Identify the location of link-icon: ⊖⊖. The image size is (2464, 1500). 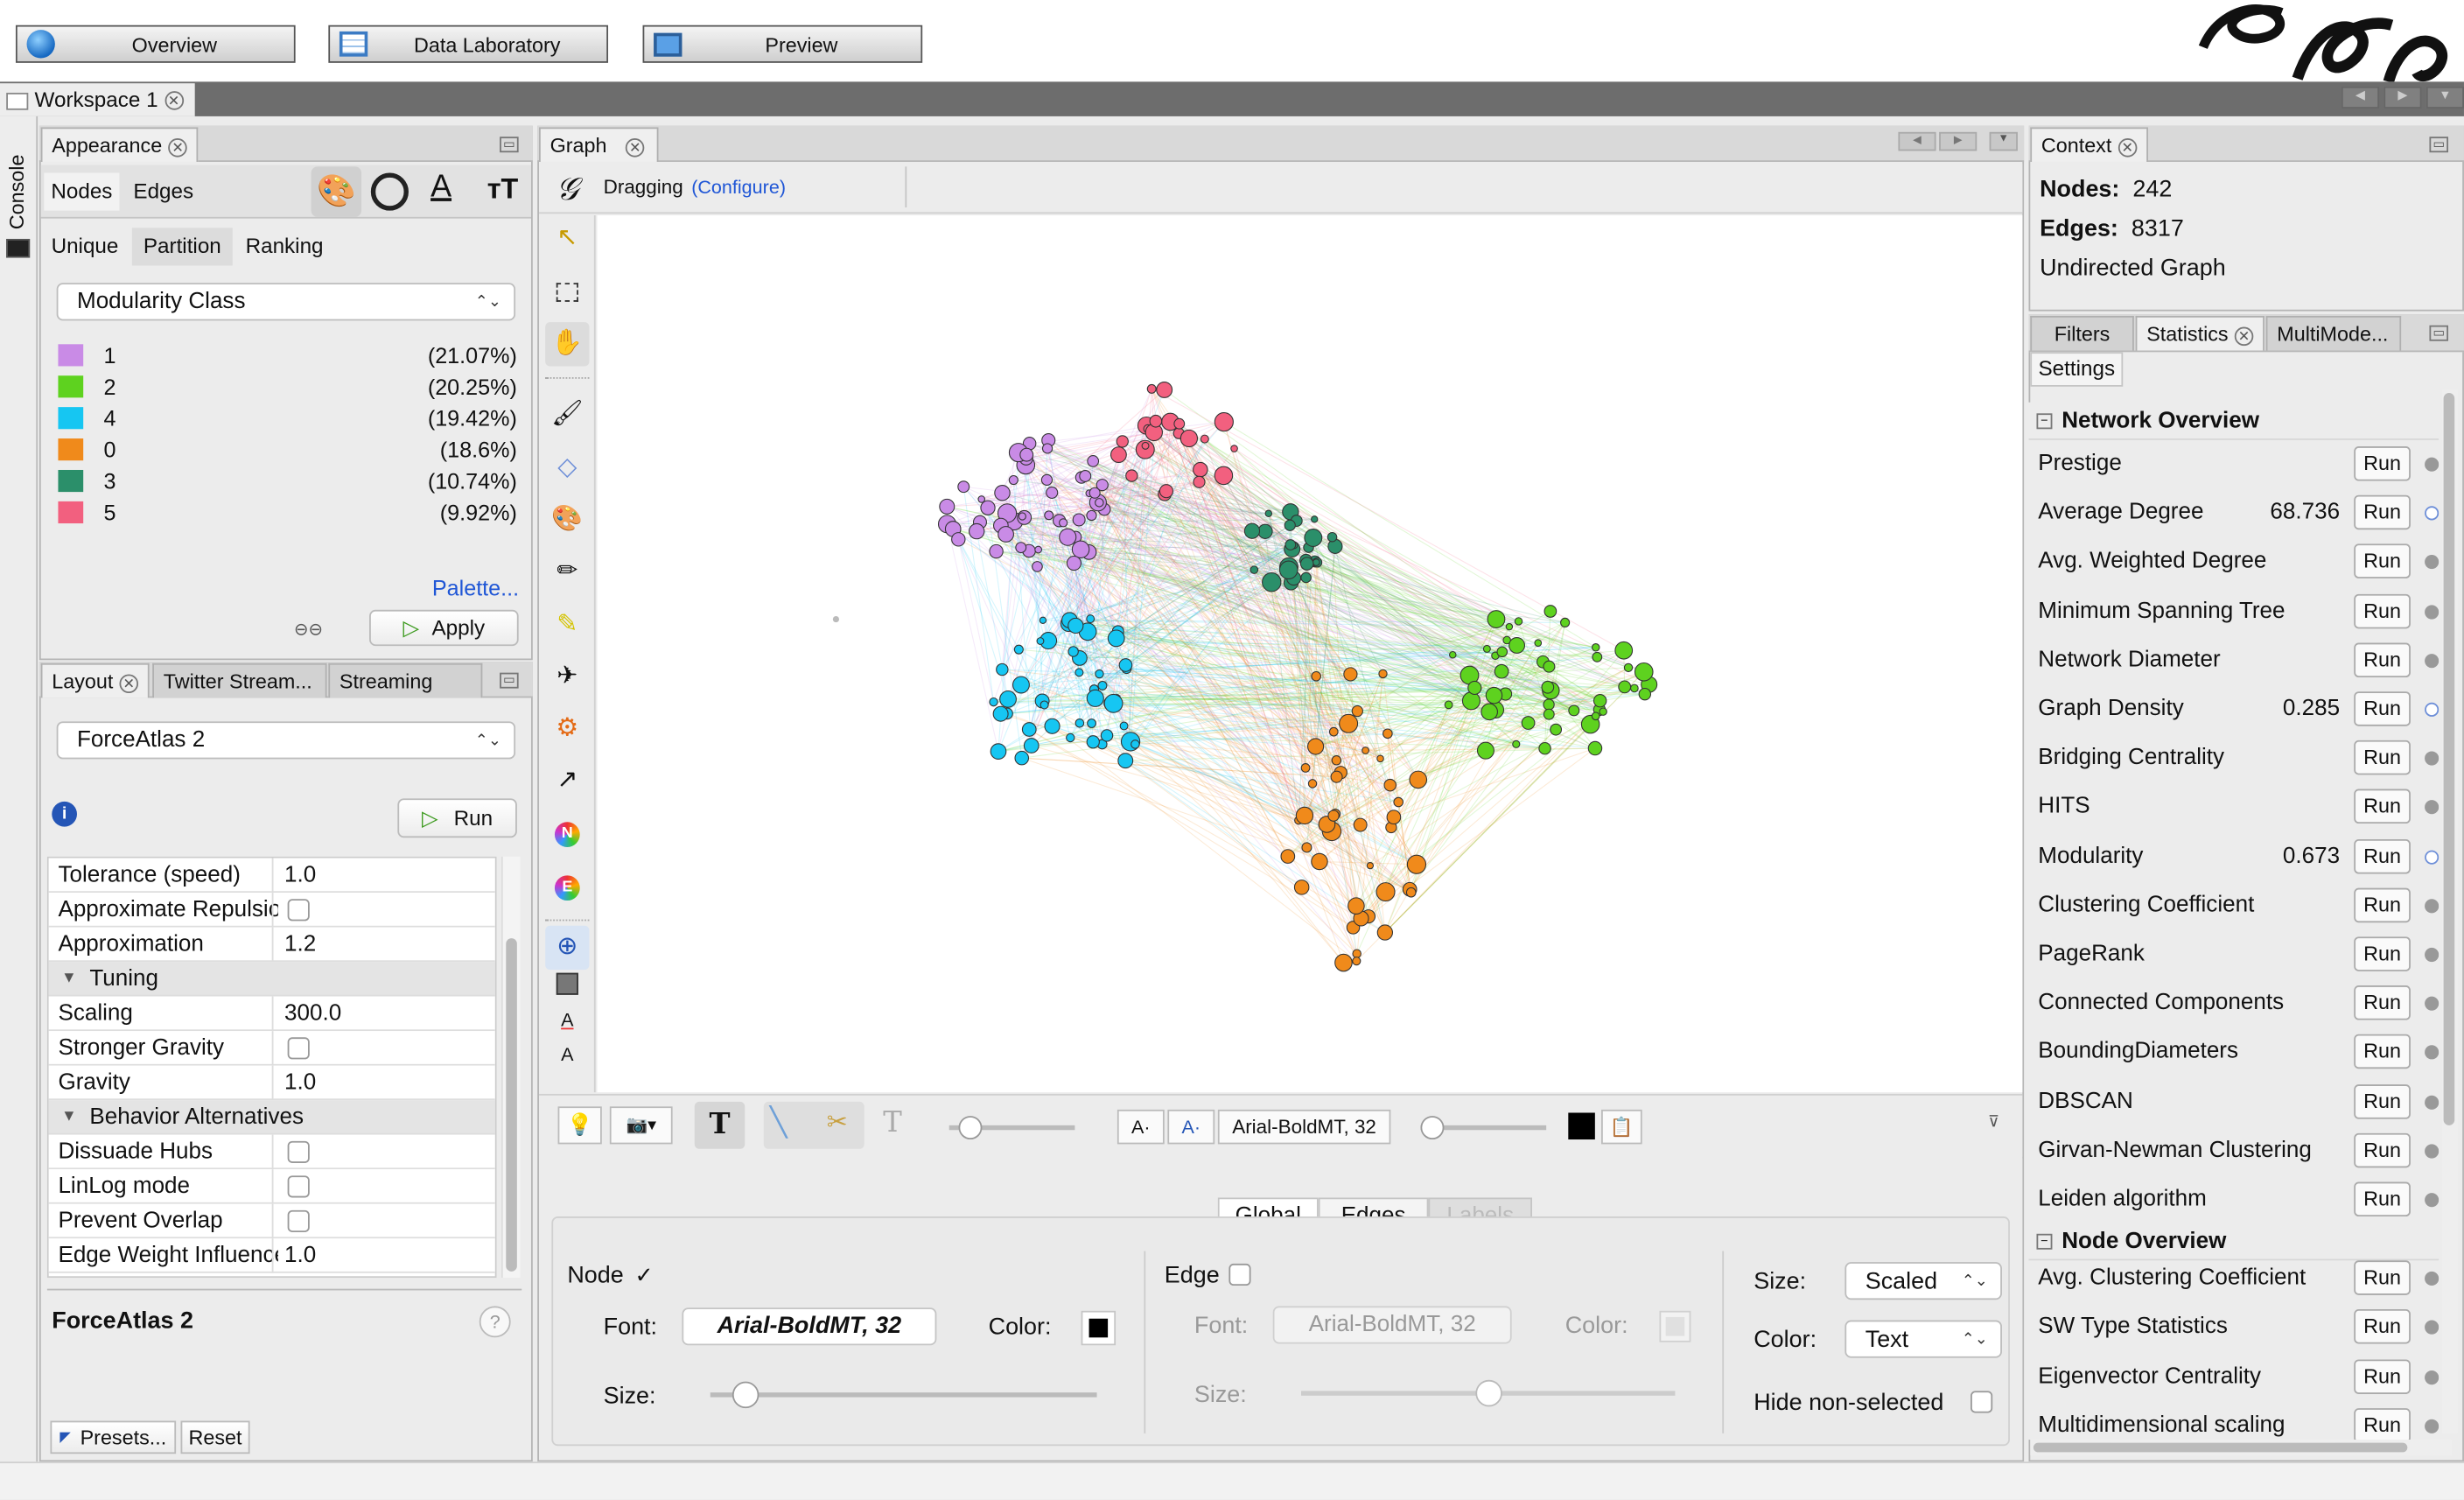
(308, 630).